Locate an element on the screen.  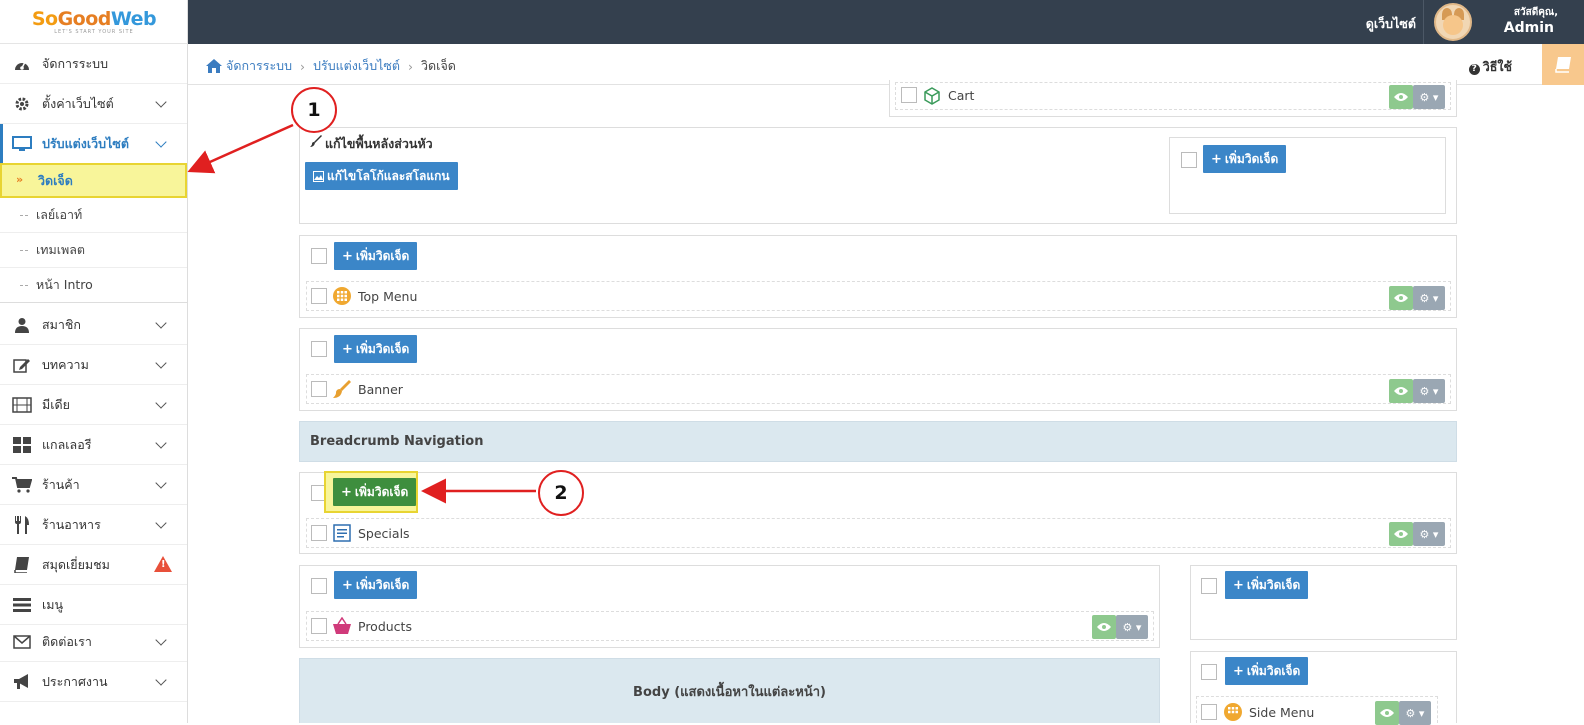
annotation-arrows is located at coordinates (361, 313).